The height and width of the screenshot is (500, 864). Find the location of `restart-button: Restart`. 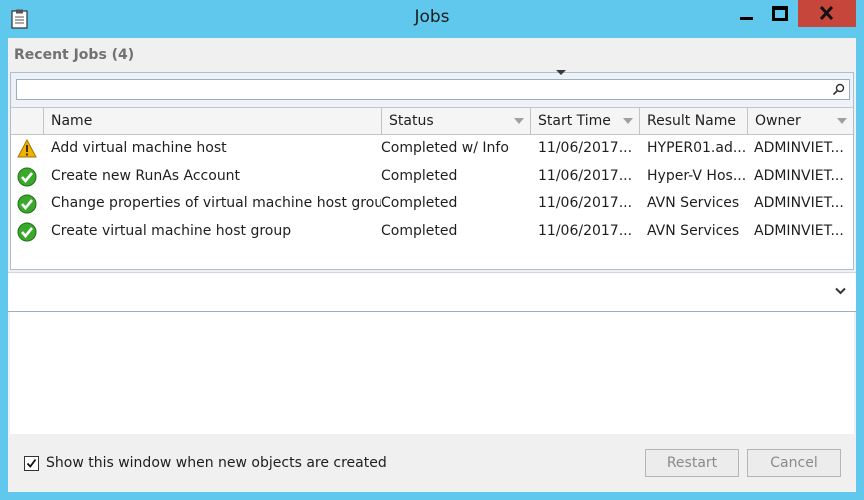

restart-button: Restart is located at coordinates (692, 463).